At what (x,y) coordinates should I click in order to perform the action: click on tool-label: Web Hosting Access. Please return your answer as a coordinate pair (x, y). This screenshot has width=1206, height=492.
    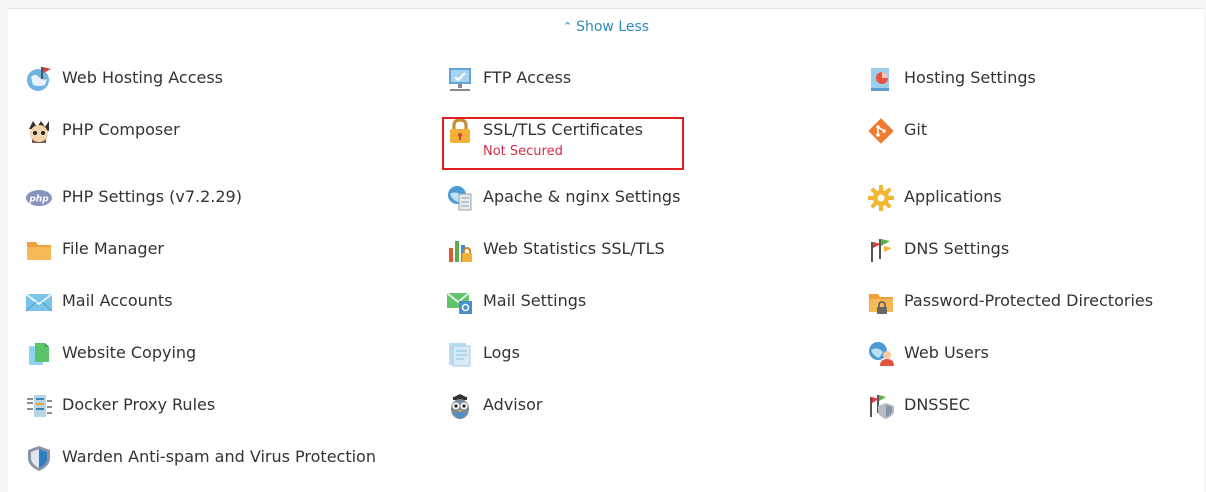
    Looking at the image, I should click on (142, 77).